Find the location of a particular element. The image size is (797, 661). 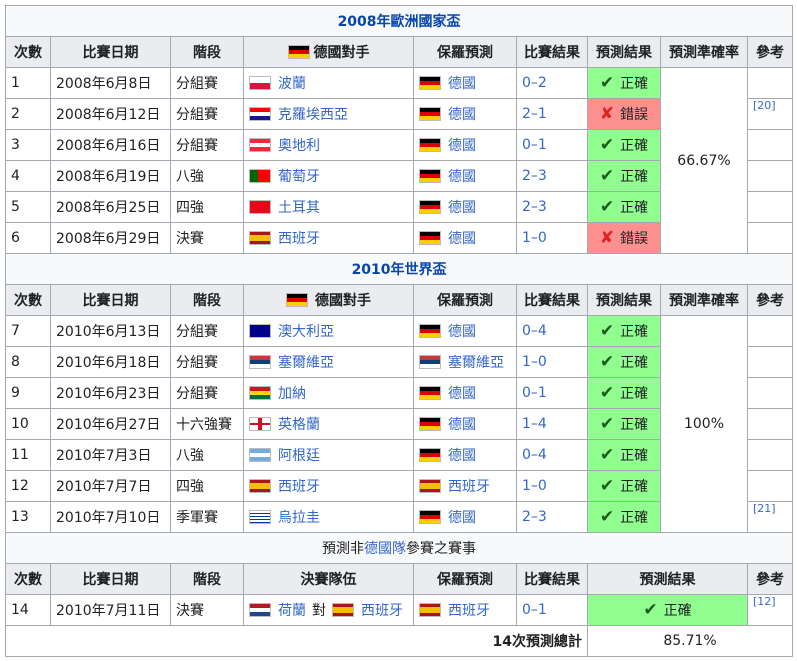

match-score: 0–2 is located at coordinates (552, 83).